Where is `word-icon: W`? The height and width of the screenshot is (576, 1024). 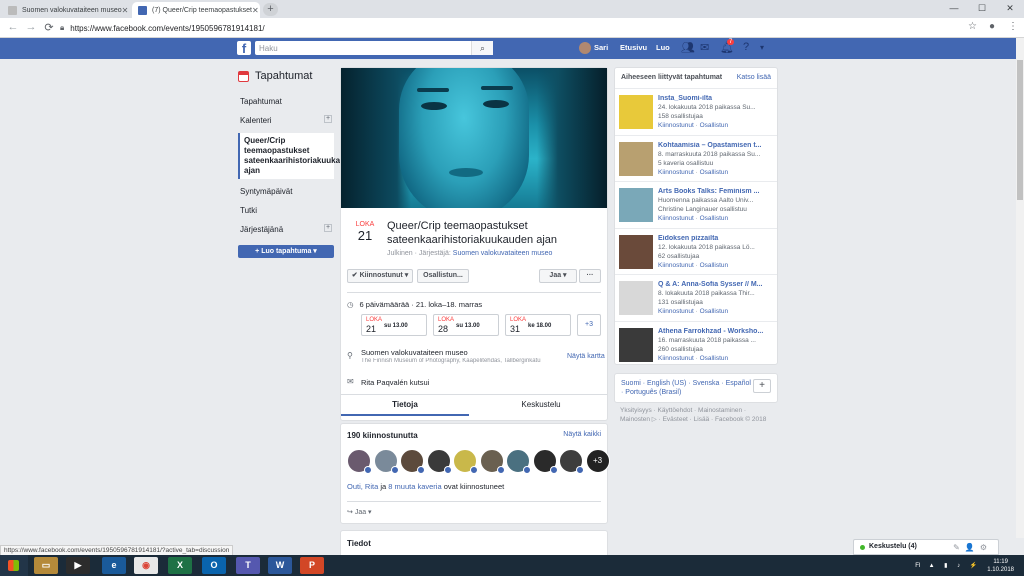 word-icon: W is located at coordinates (280, 565).